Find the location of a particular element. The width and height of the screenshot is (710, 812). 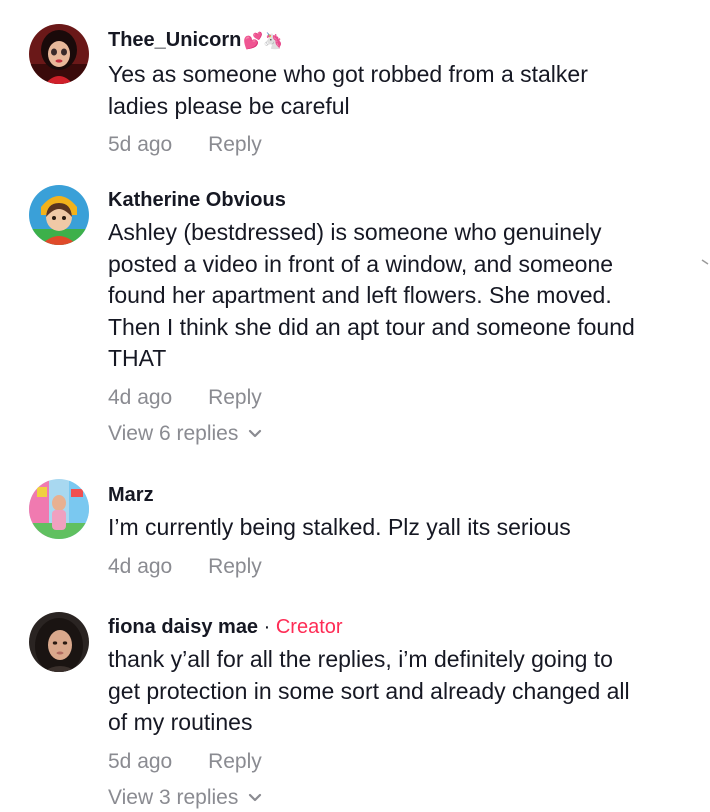

comment-username: Thee_Unicorn 💕🦄 is located at coordinates (399, 41).